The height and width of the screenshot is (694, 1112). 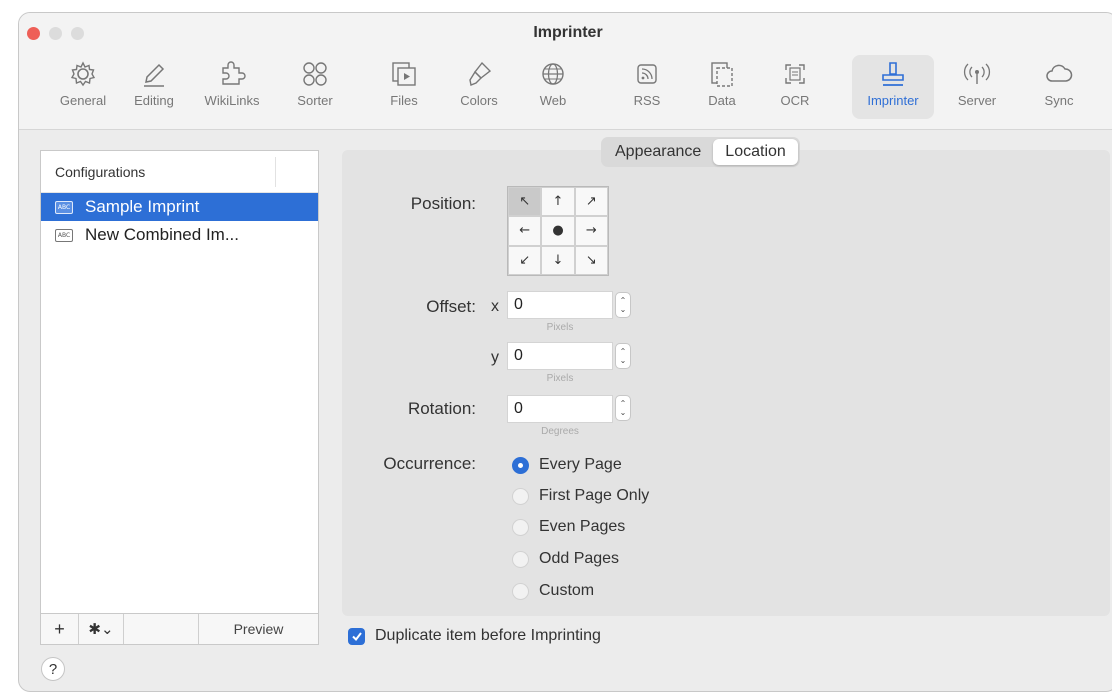 I want to click on gear-menu-button: ✱⌄, so click(x=101, y=629).